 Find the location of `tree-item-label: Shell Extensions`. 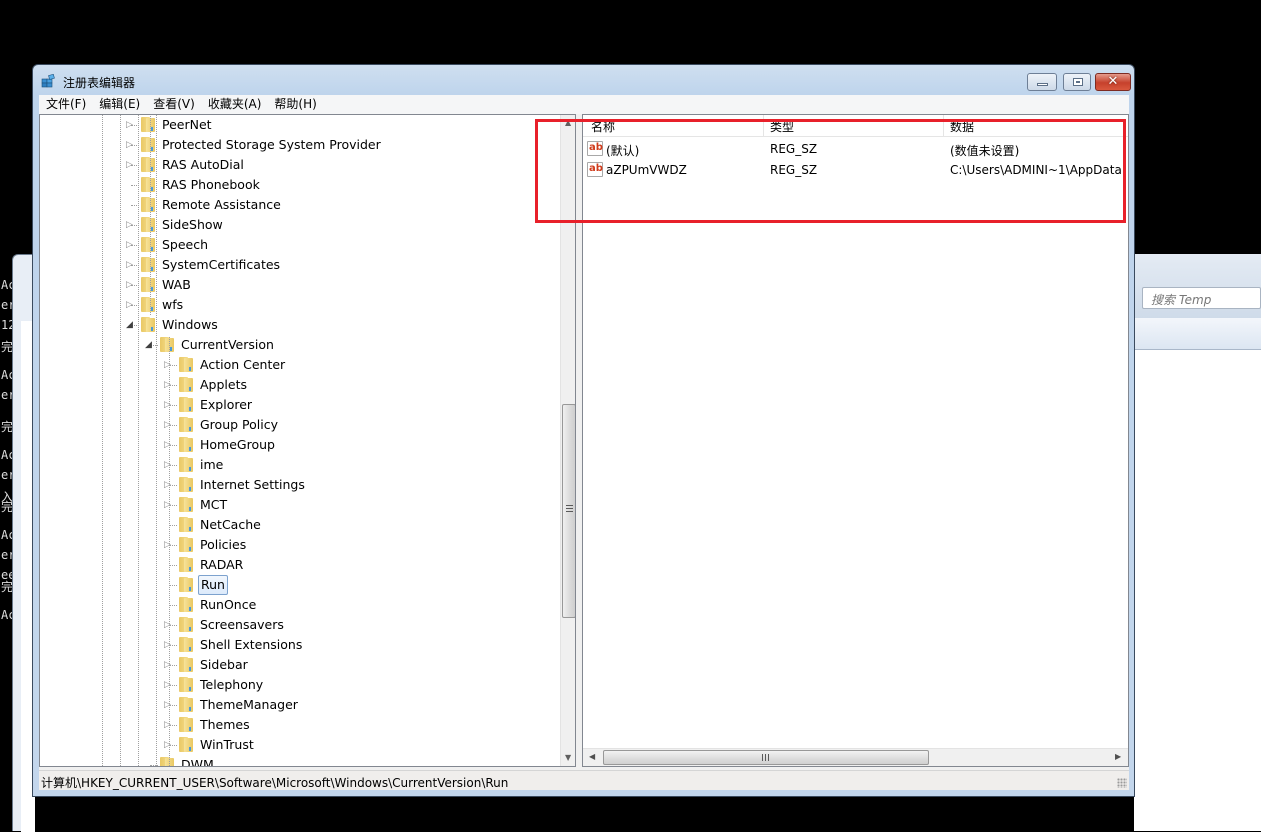

tree-item-label: Shell Extensions is located at coordinates (251, 644).